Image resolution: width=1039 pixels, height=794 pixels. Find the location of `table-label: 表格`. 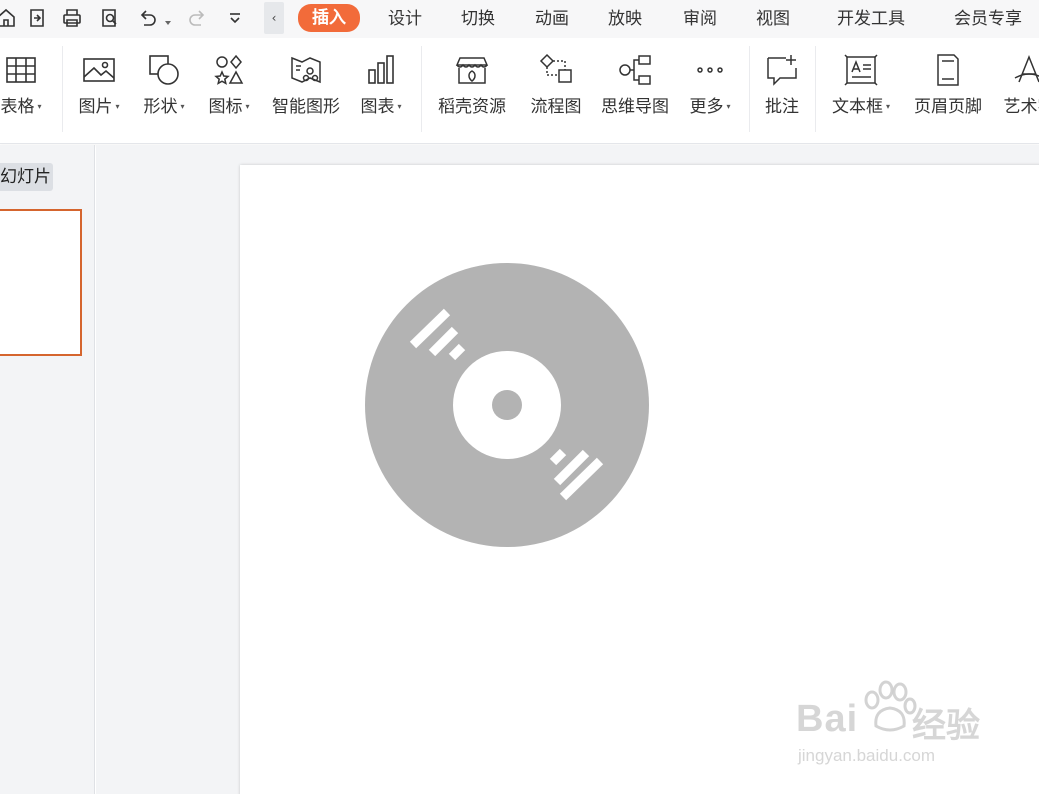

table-label: 表格 is located at coordinates (17, 107).